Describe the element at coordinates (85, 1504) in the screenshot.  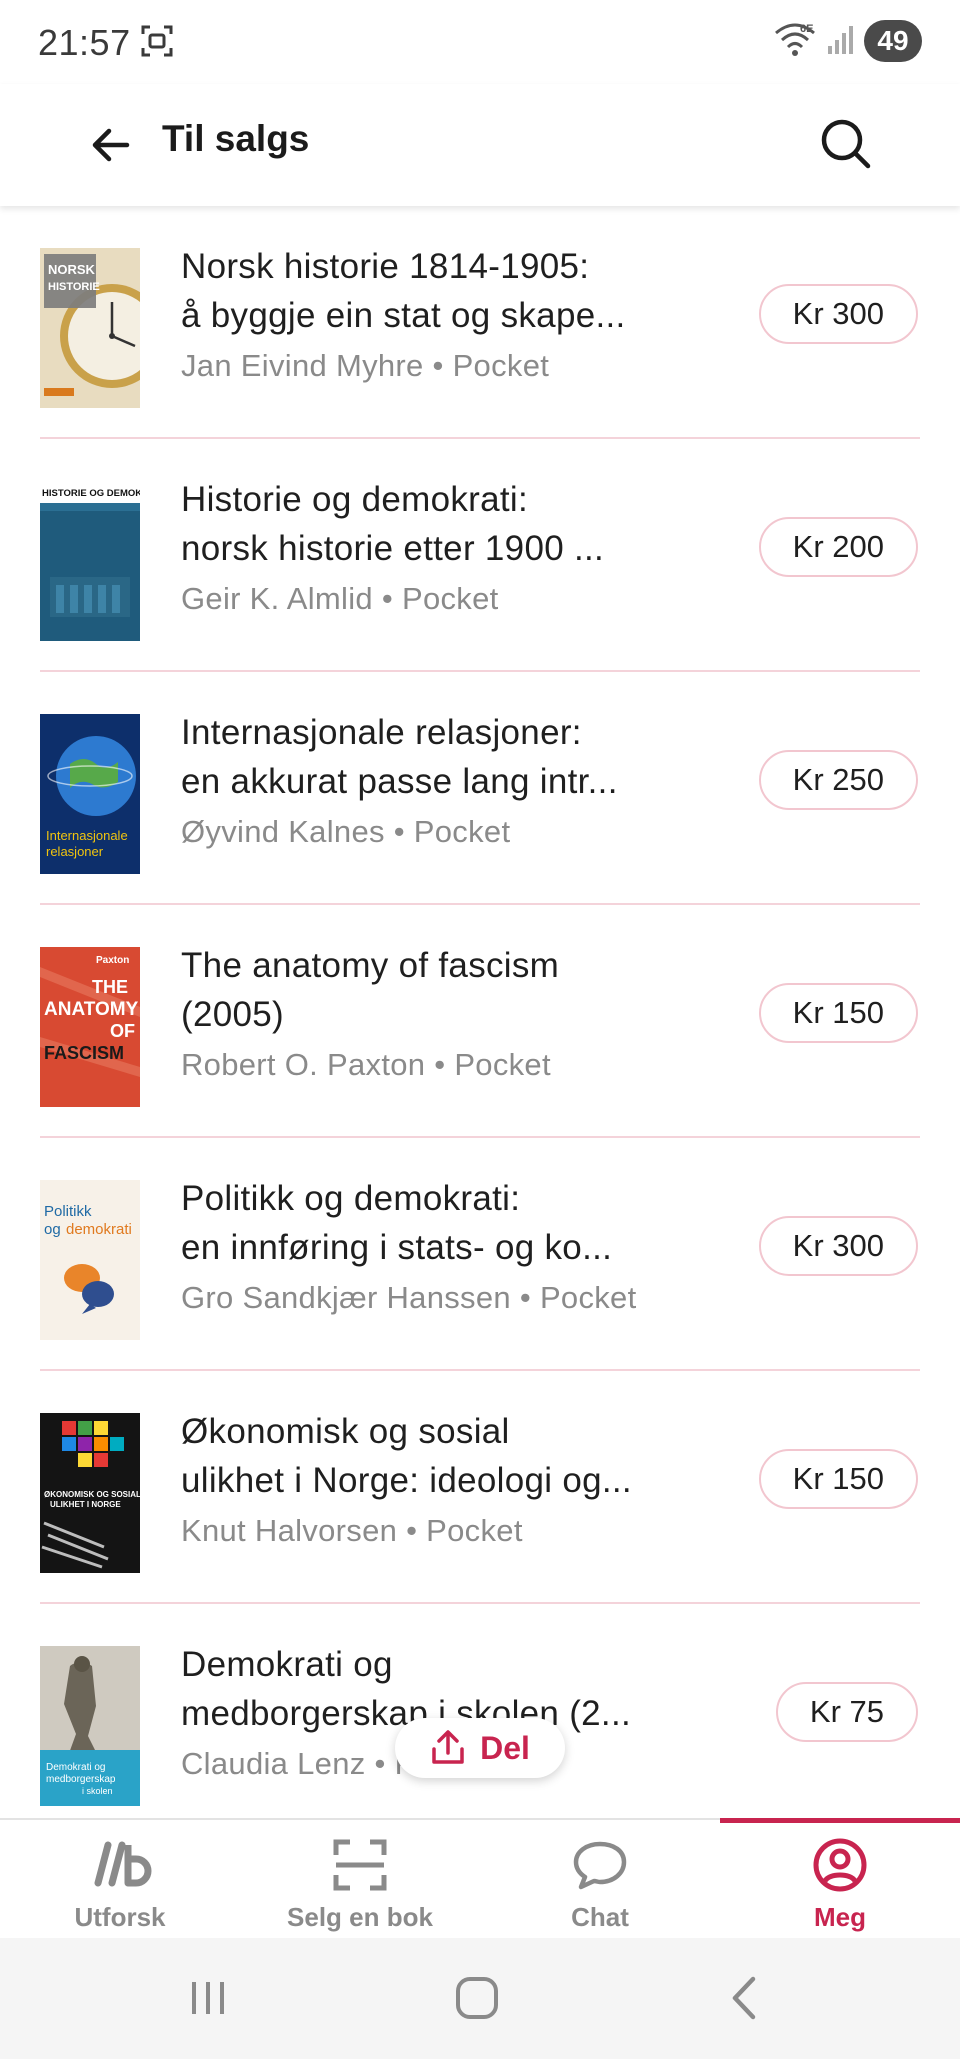
I see `svg-text: ULIKHET I NORGE` at that location.